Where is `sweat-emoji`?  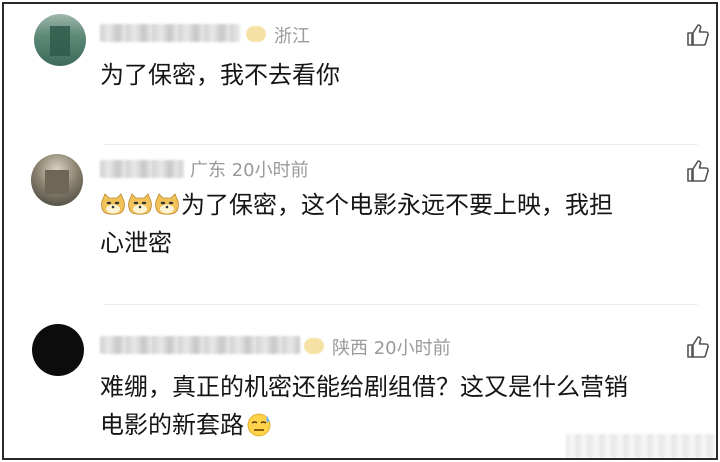
sweat-emoji is located at coordinates (259, 425).